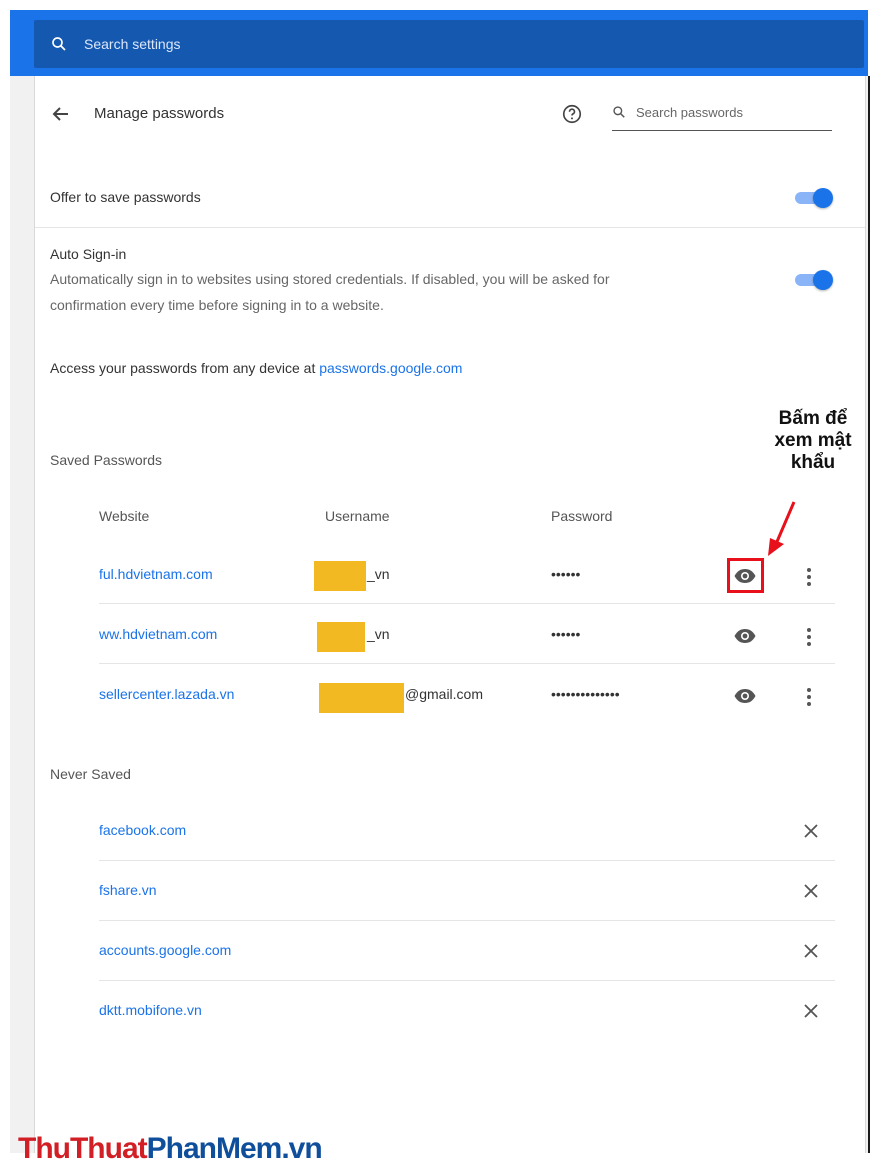 This screenshot has height=1172, width=870. I want to click on never-saved-site-link: fshare.vn, so click(128, 890).